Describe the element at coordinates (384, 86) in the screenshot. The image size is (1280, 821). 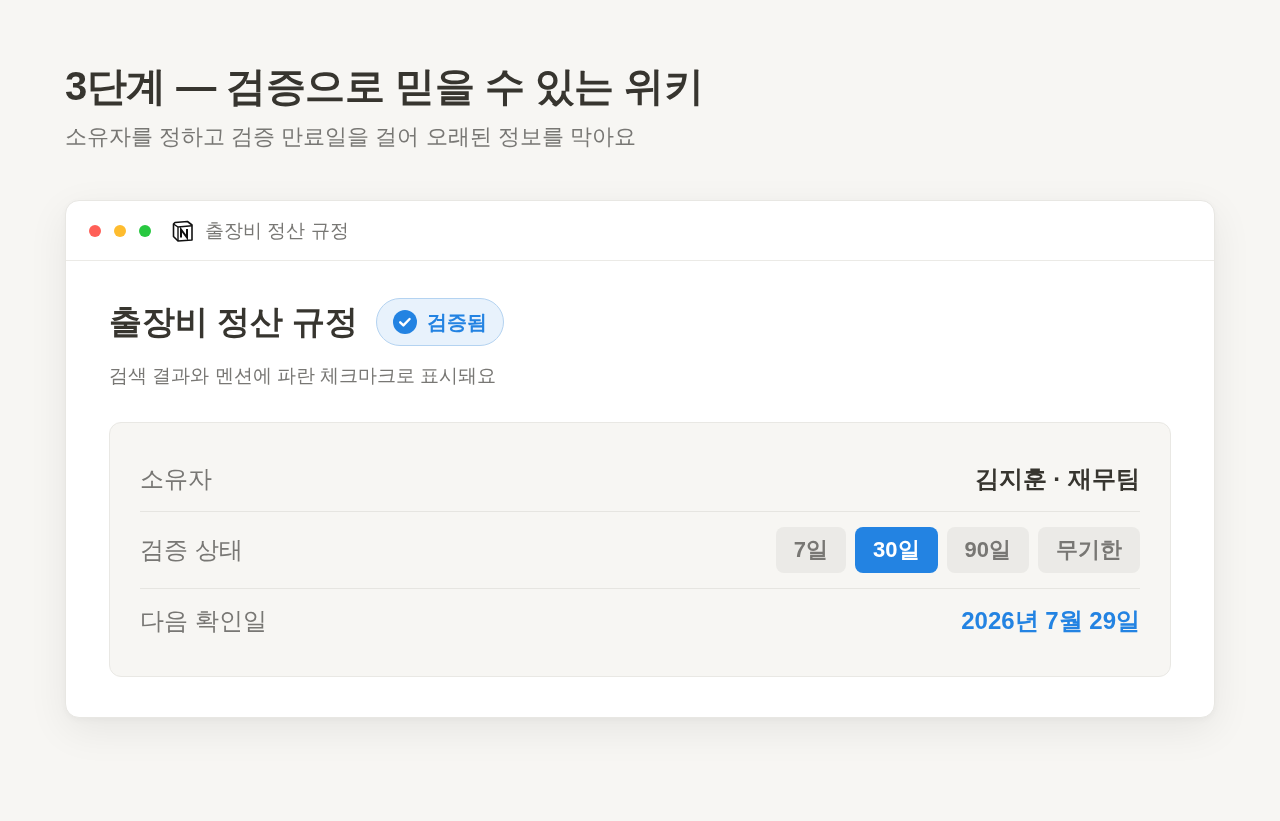
I see `heading: 3단계 — 검증으로 믿을 수 있는 위키` at that location.